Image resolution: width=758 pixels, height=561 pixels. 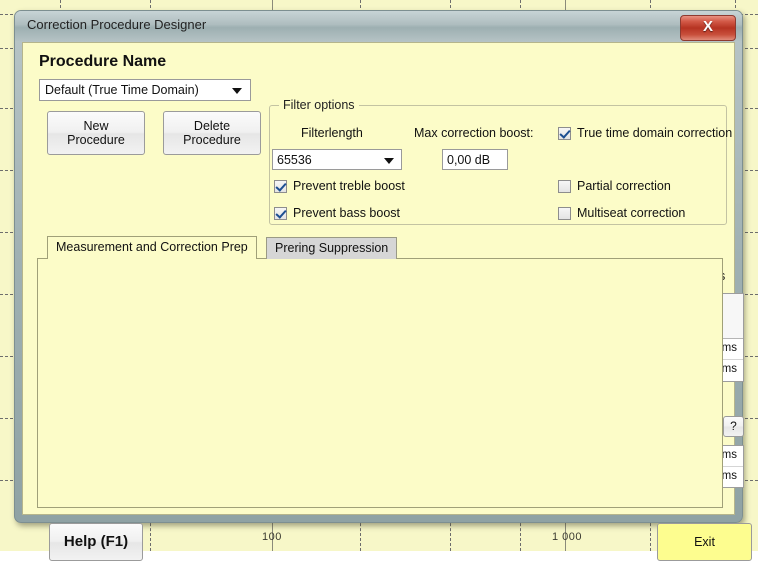 I want to click on filter-options-legend: Filter options, so click(x=319, y=105).